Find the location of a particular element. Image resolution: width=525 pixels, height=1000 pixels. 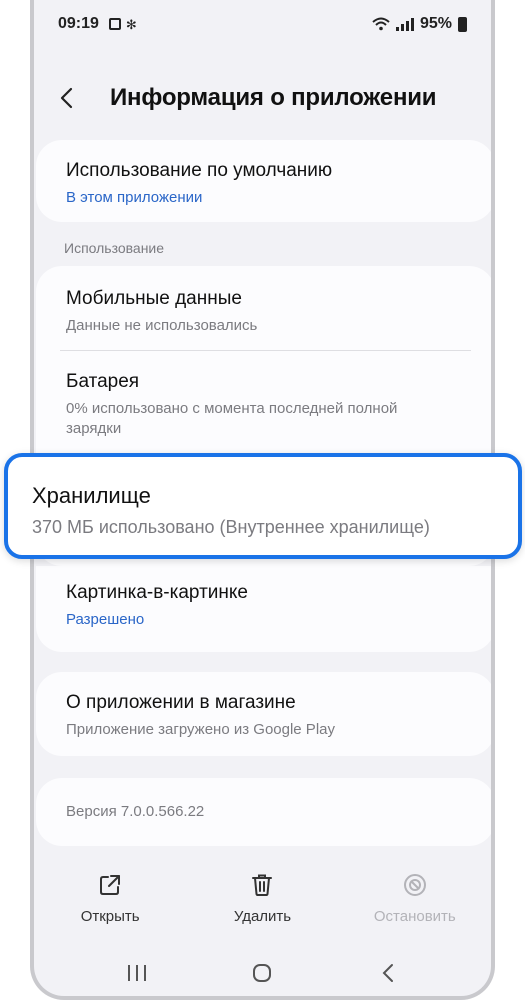

home-icon is located at coordinates (262, 973).